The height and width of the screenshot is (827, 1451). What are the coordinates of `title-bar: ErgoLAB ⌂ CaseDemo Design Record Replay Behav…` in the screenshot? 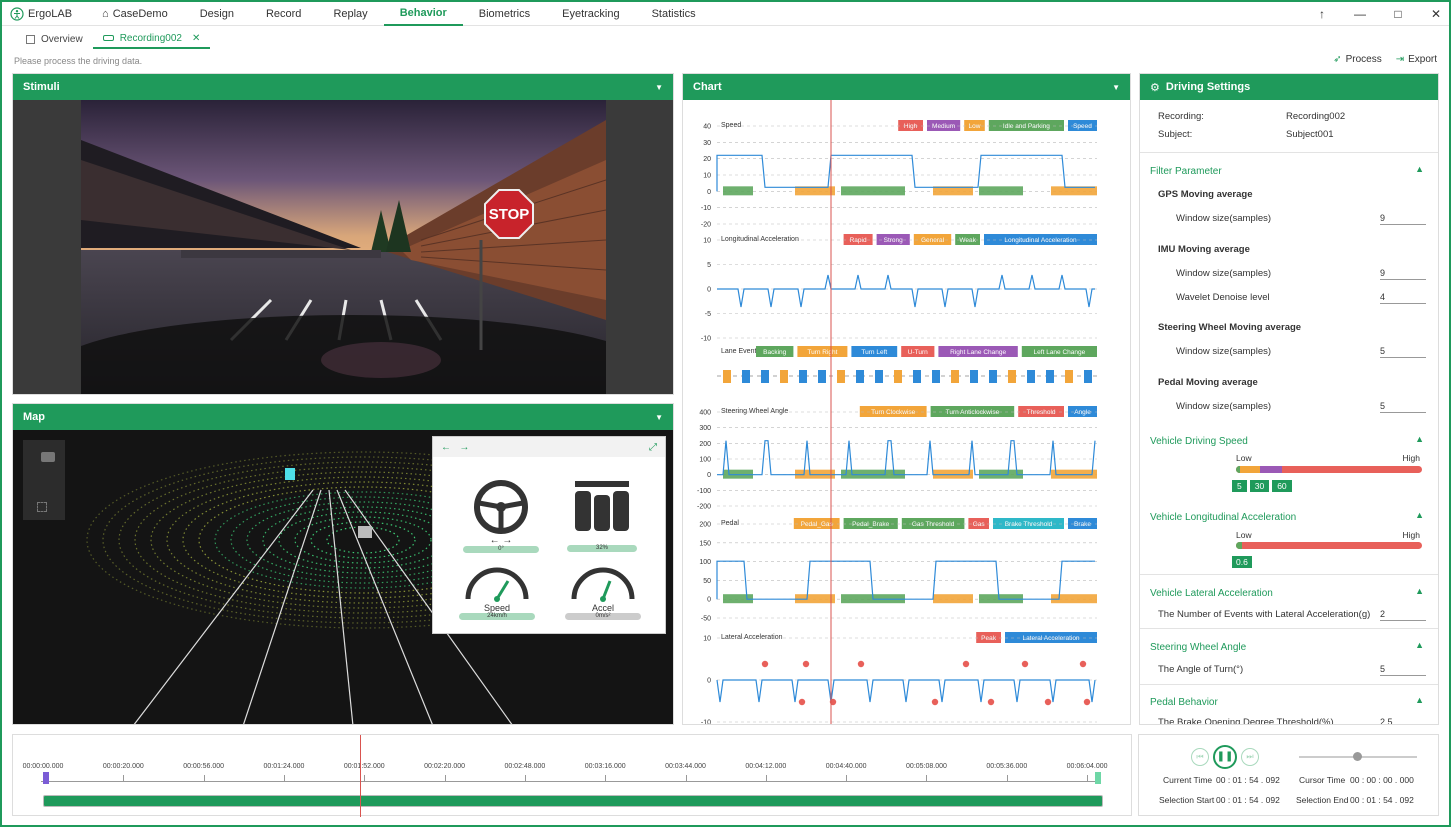 It's located at (725, 14).